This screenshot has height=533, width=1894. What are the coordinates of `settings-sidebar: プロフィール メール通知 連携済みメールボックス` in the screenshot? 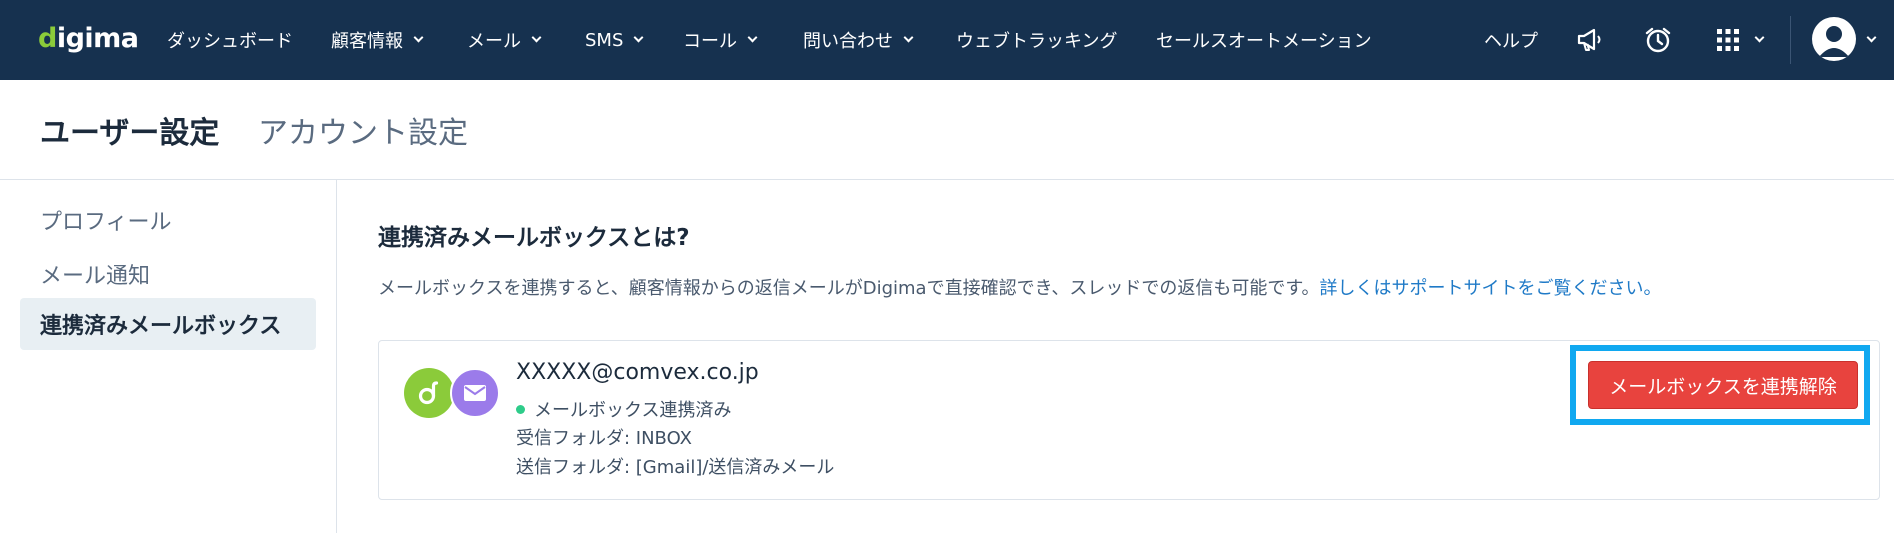 It's located at (168, 356).